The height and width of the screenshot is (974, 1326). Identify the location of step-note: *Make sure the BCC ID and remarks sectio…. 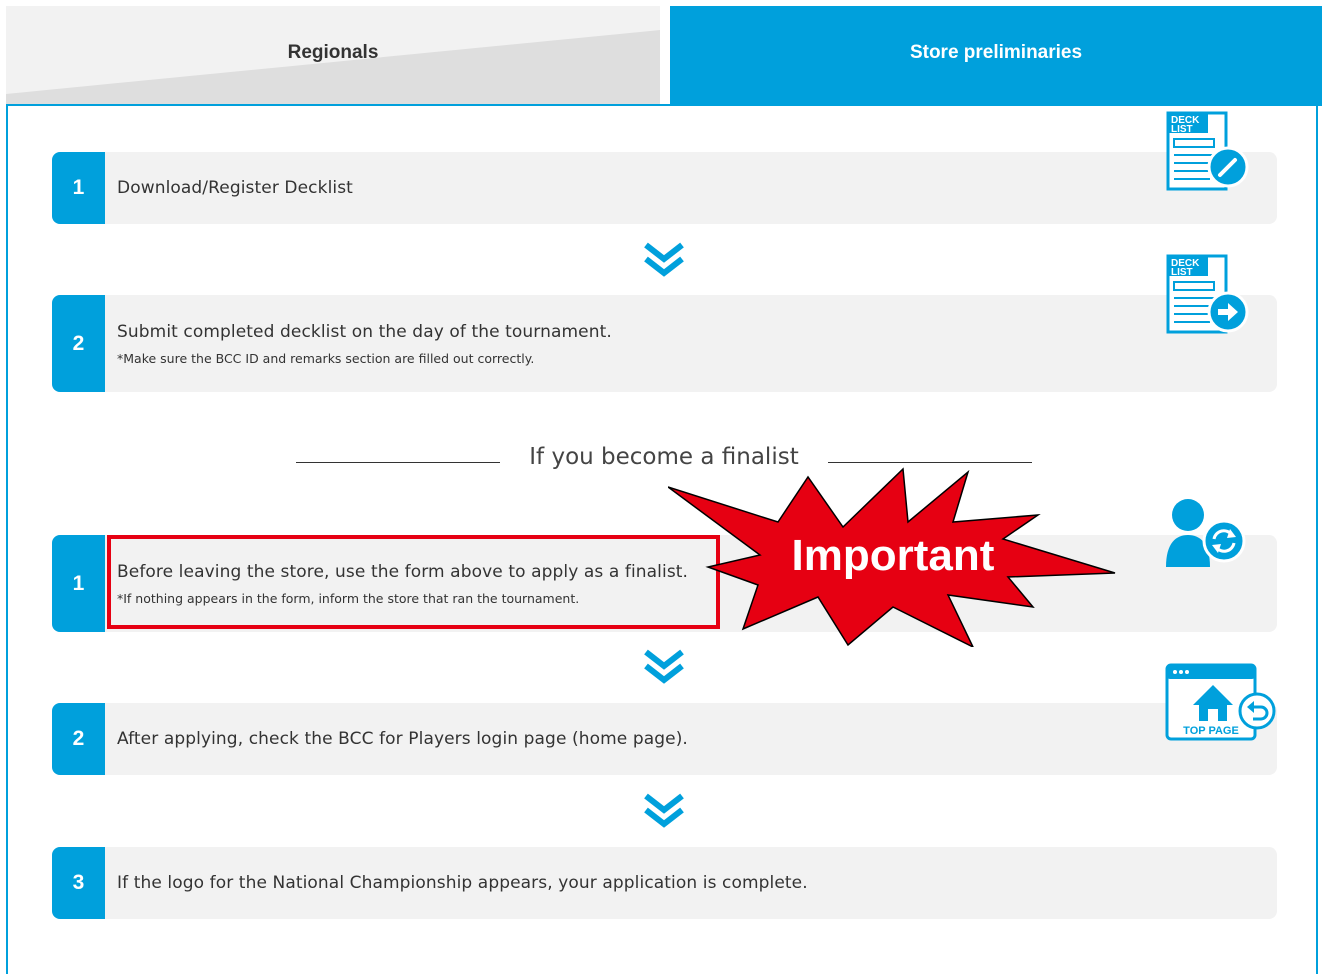
(326, 358).